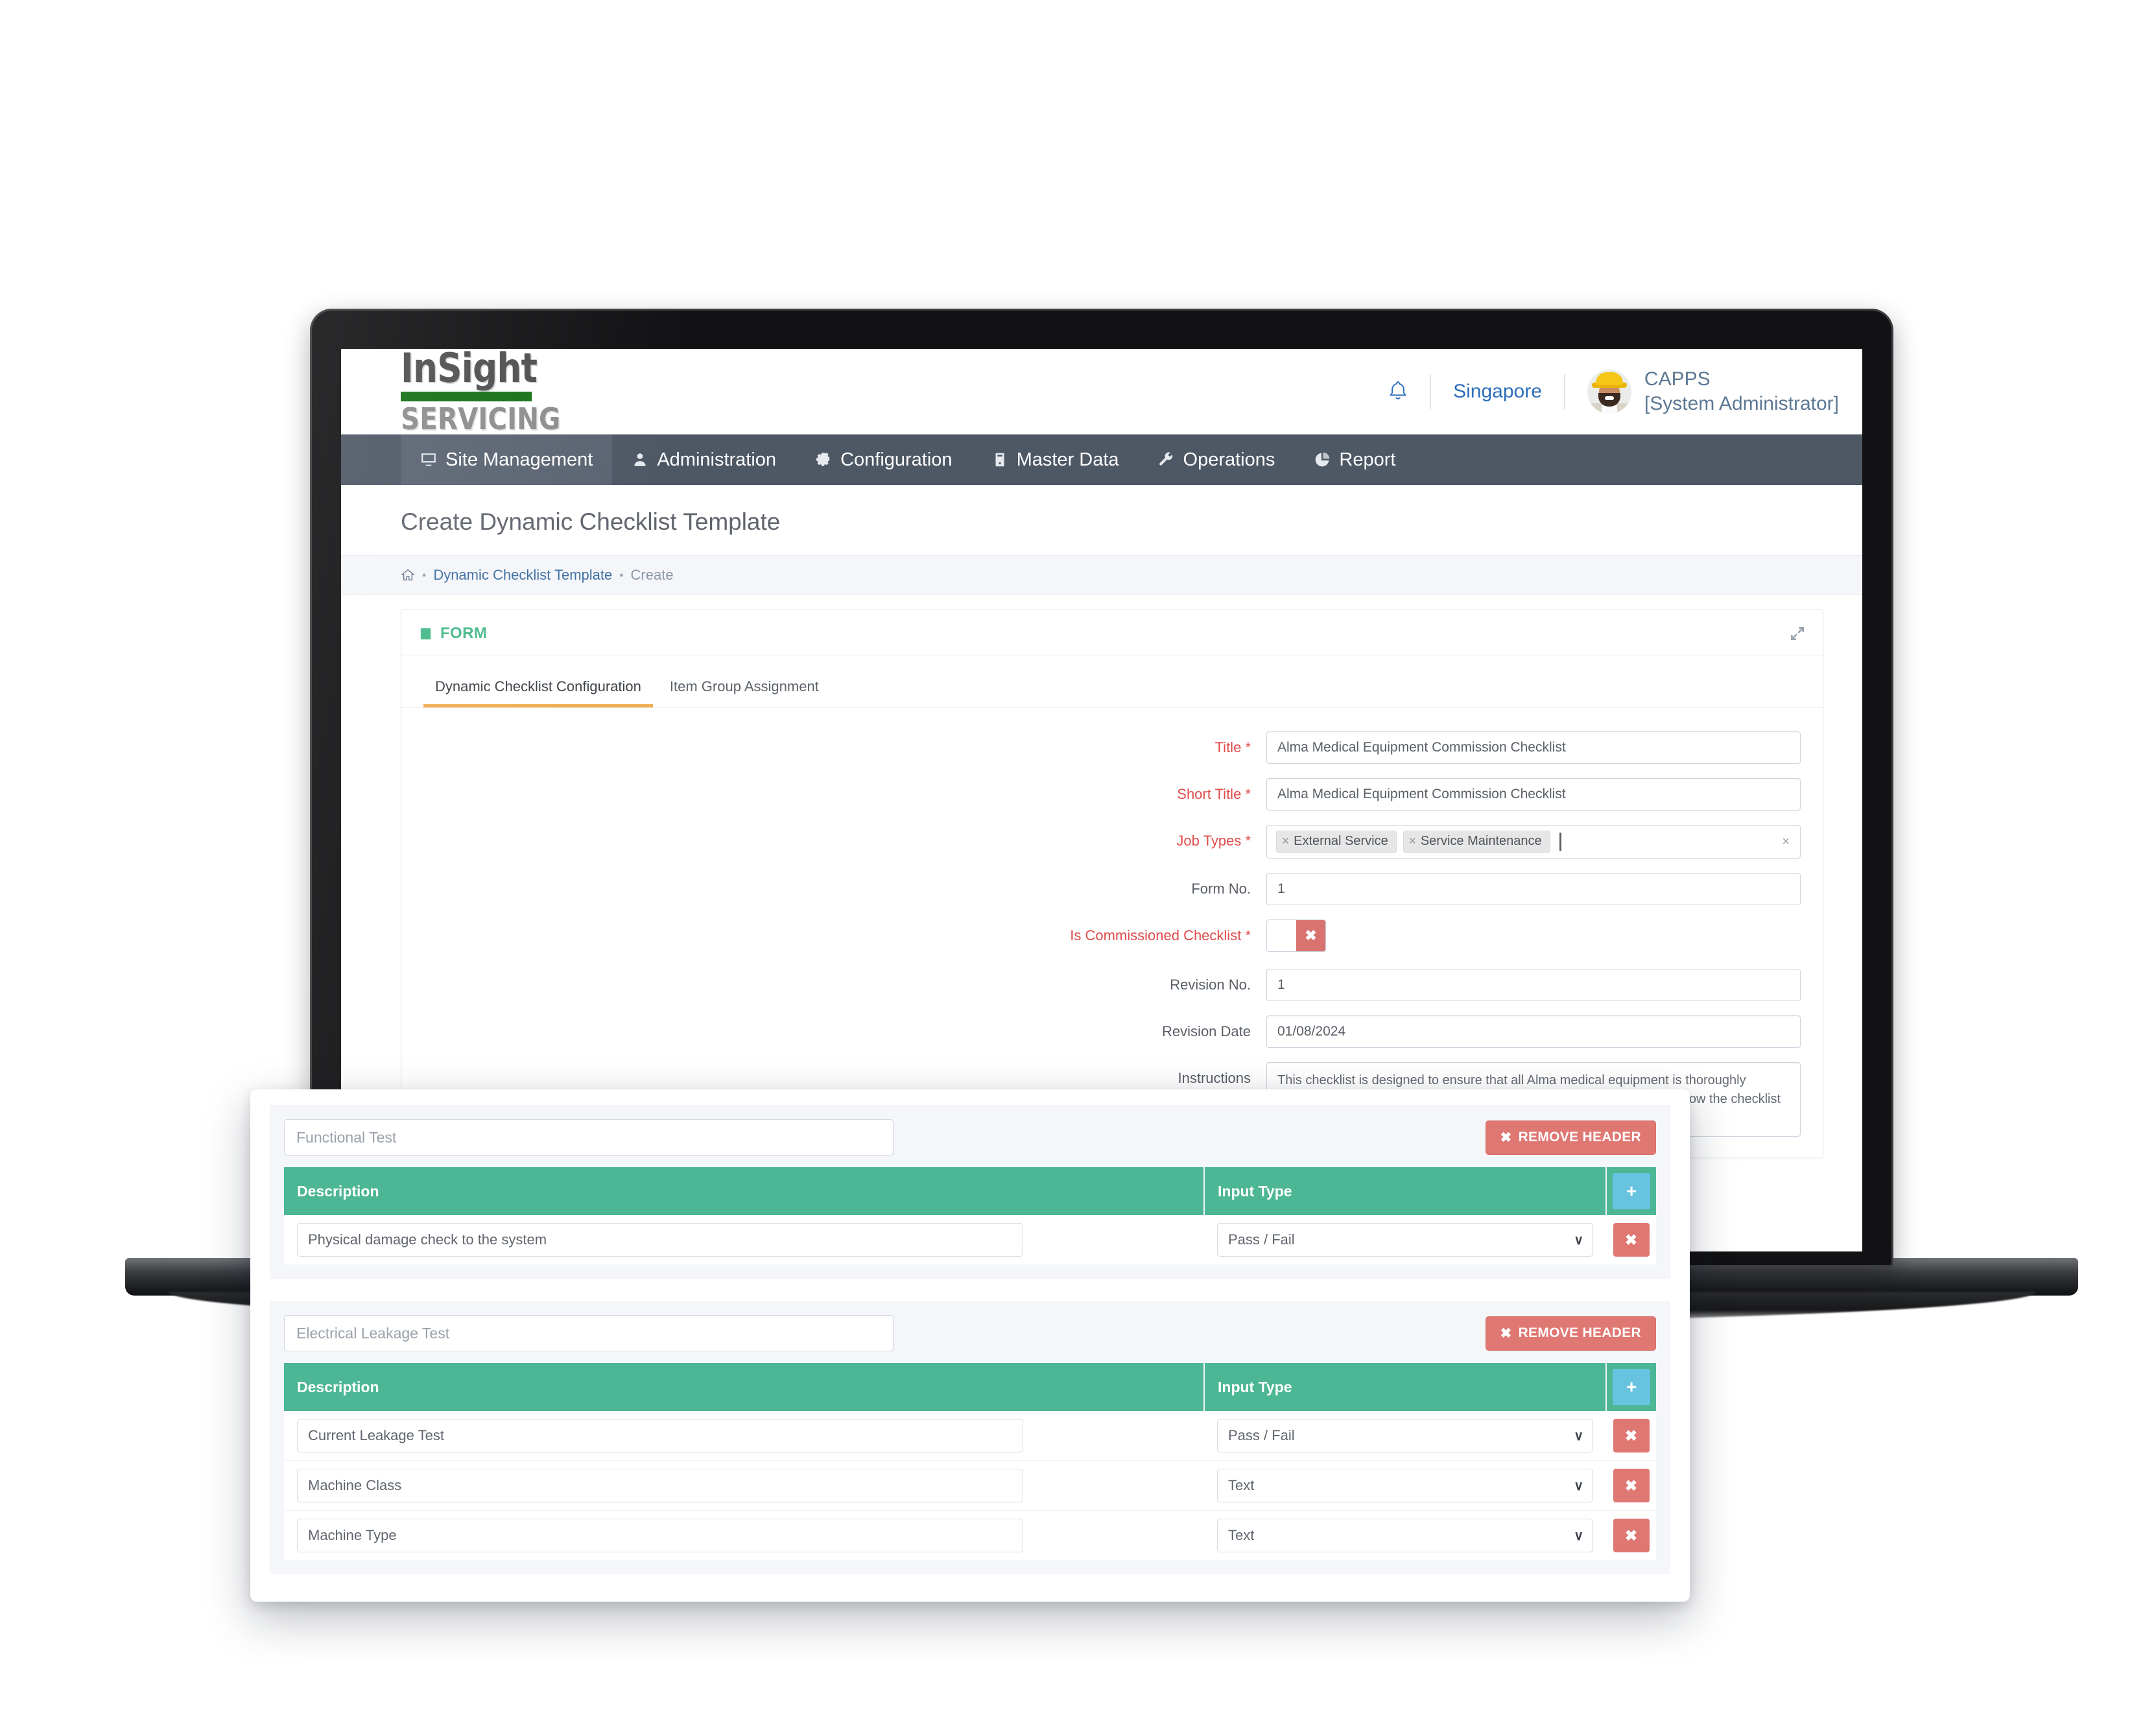  Describe the element at coordinates (660, 1485) in the screenshot. I see `description-input: Machine Class` at that location.